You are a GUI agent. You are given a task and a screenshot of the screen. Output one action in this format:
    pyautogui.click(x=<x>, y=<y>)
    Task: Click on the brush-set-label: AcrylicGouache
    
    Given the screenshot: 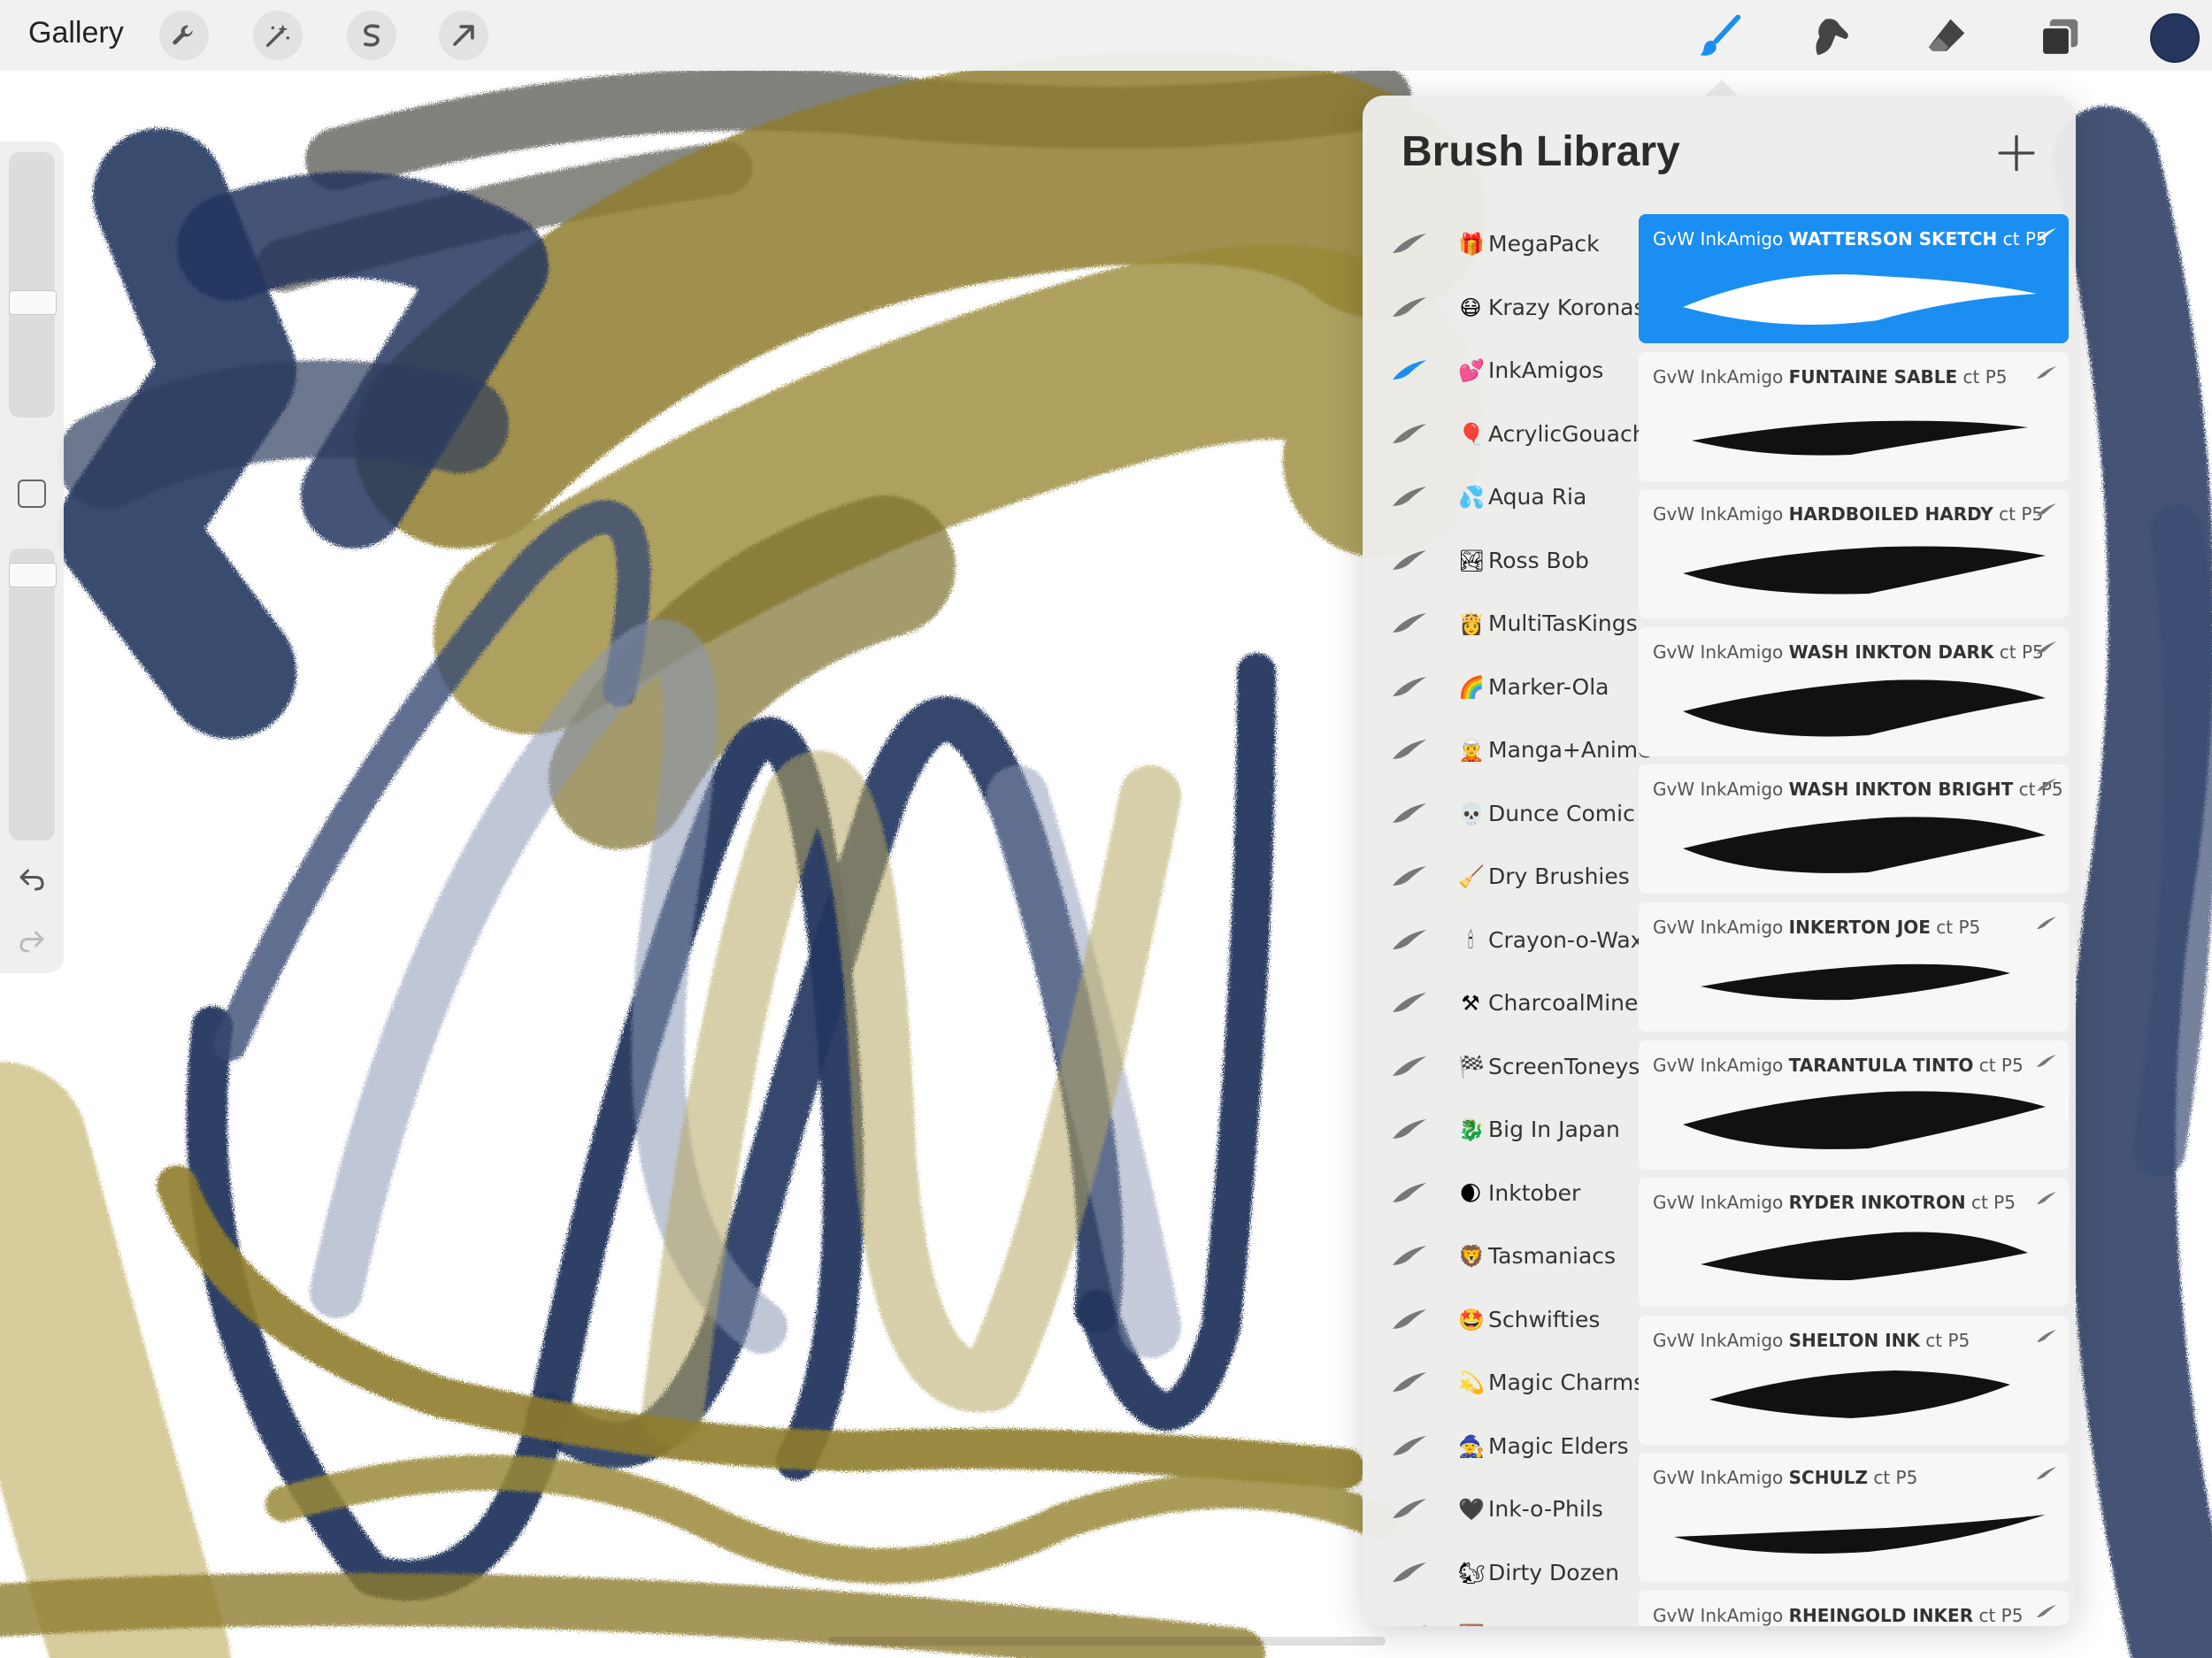 What is the action you would take?
    pyautogui.click(x=1574, y=434)
    